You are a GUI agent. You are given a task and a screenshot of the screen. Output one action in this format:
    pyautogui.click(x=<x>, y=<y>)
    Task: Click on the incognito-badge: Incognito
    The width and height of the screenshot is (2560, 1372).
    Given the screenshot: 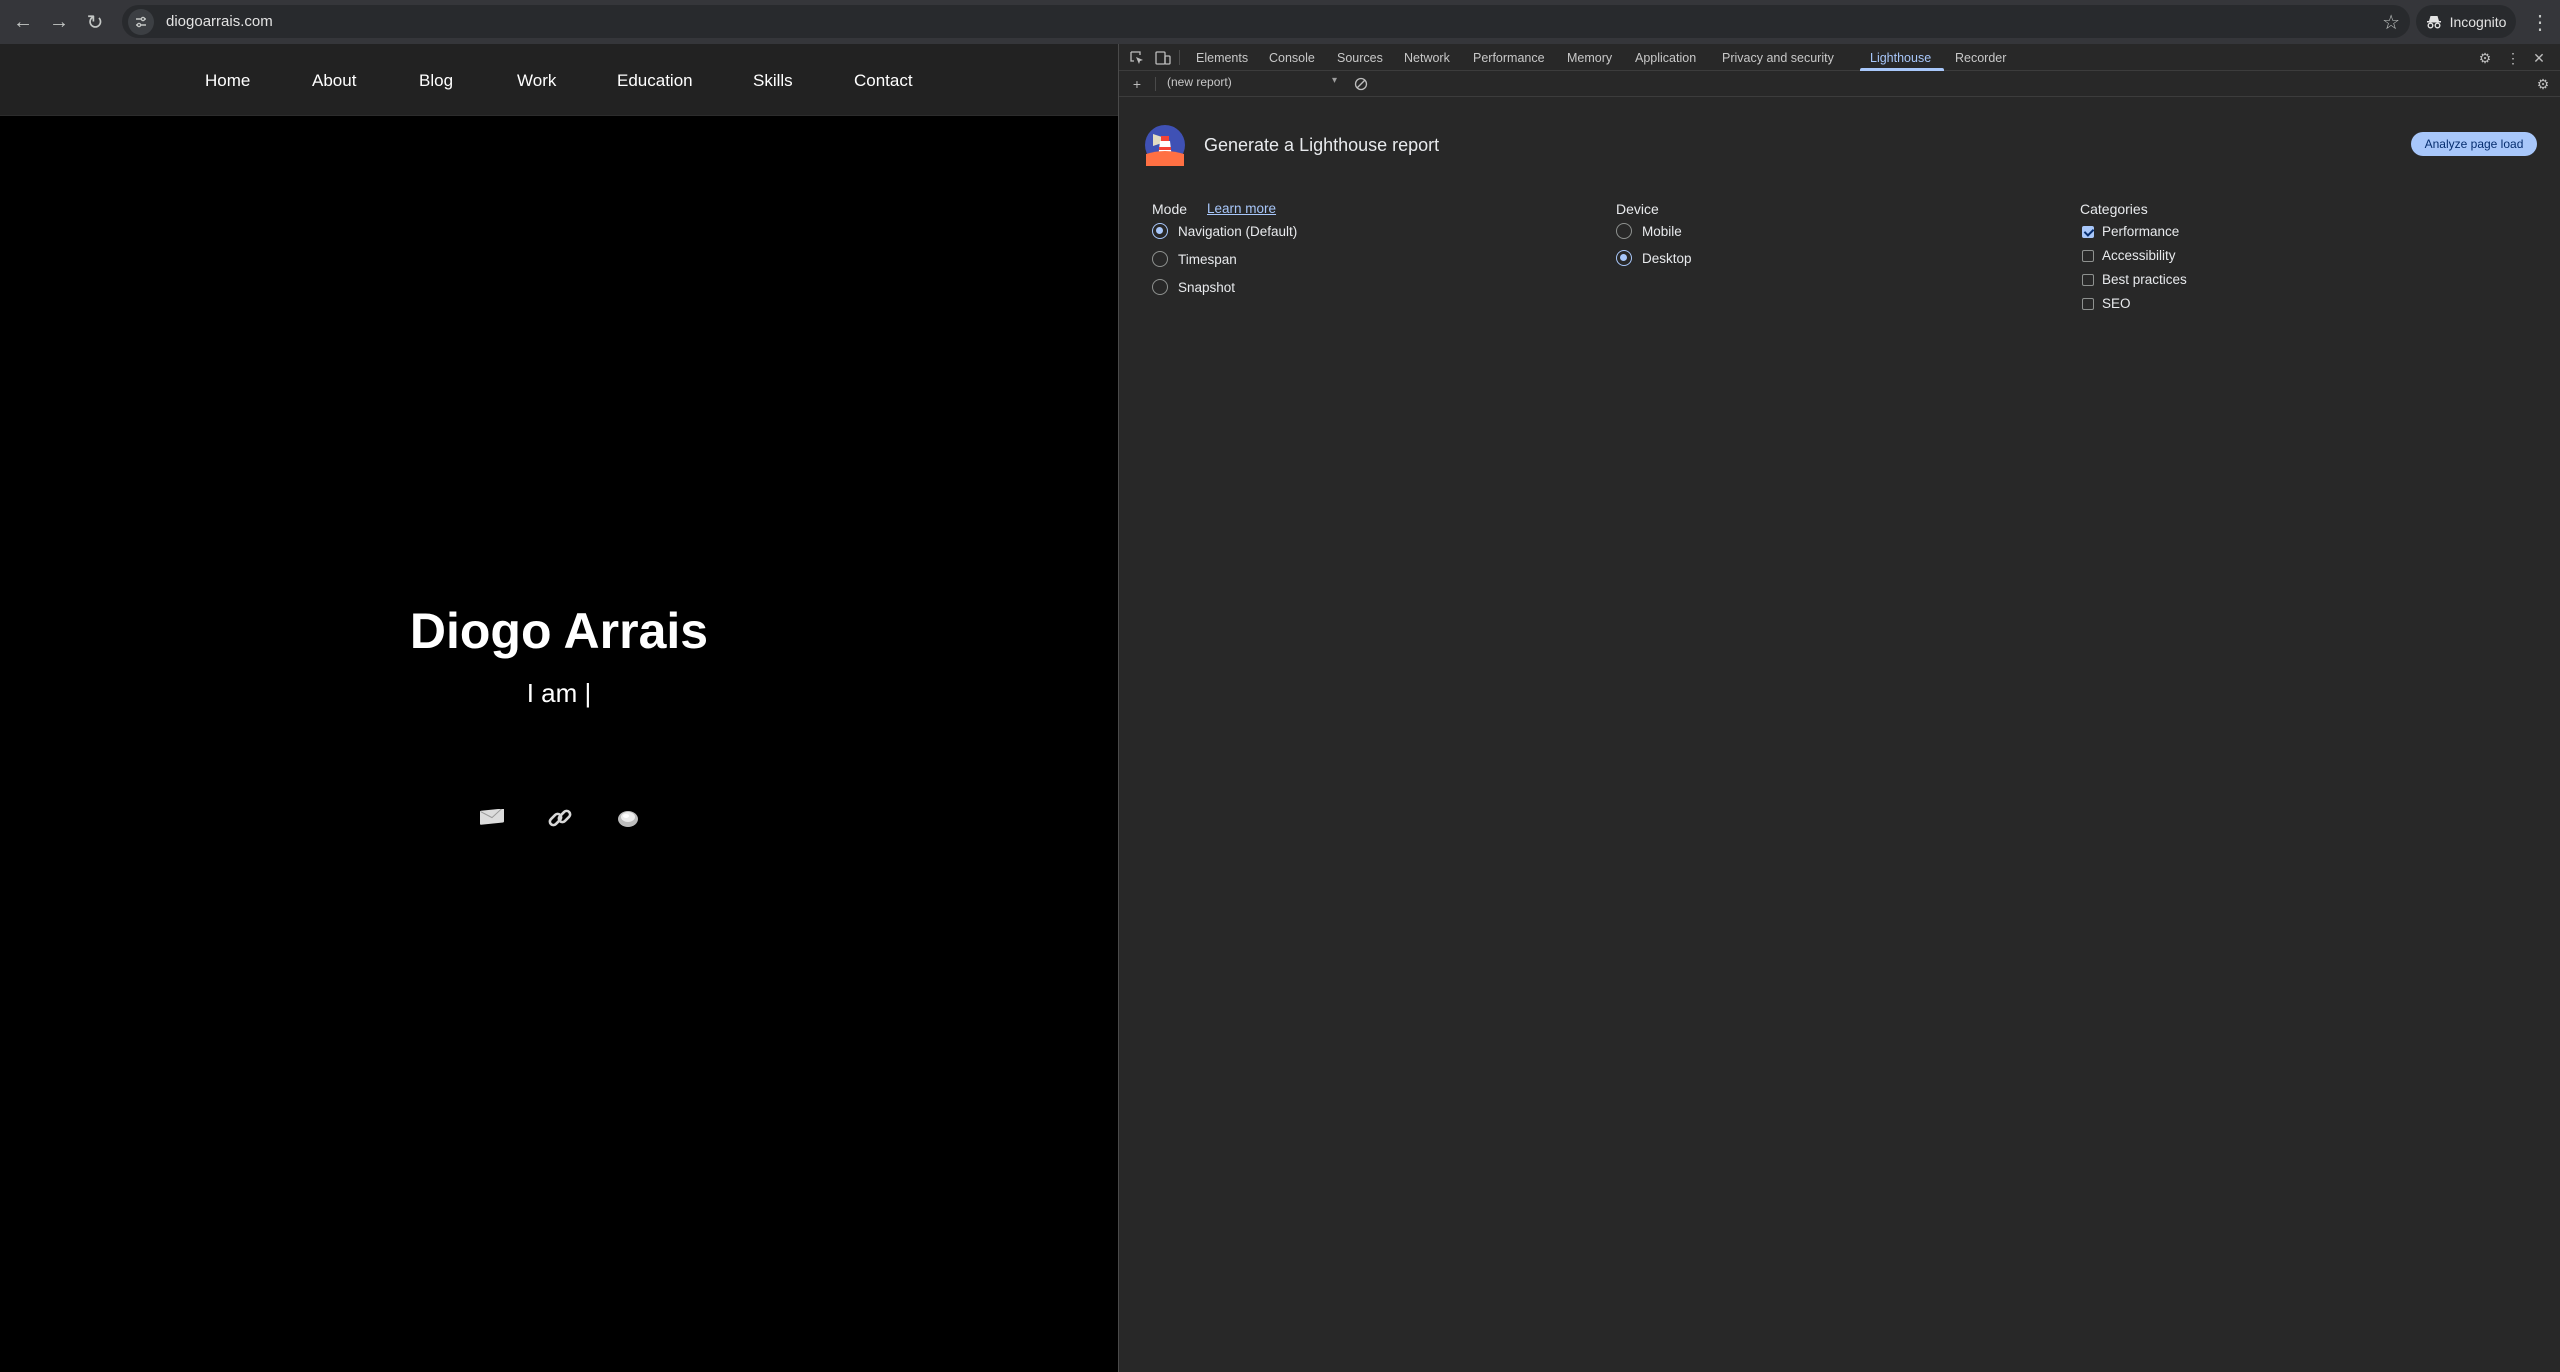 What is the action you would take?
    pyautogui.click(x=2466, y=21)
    